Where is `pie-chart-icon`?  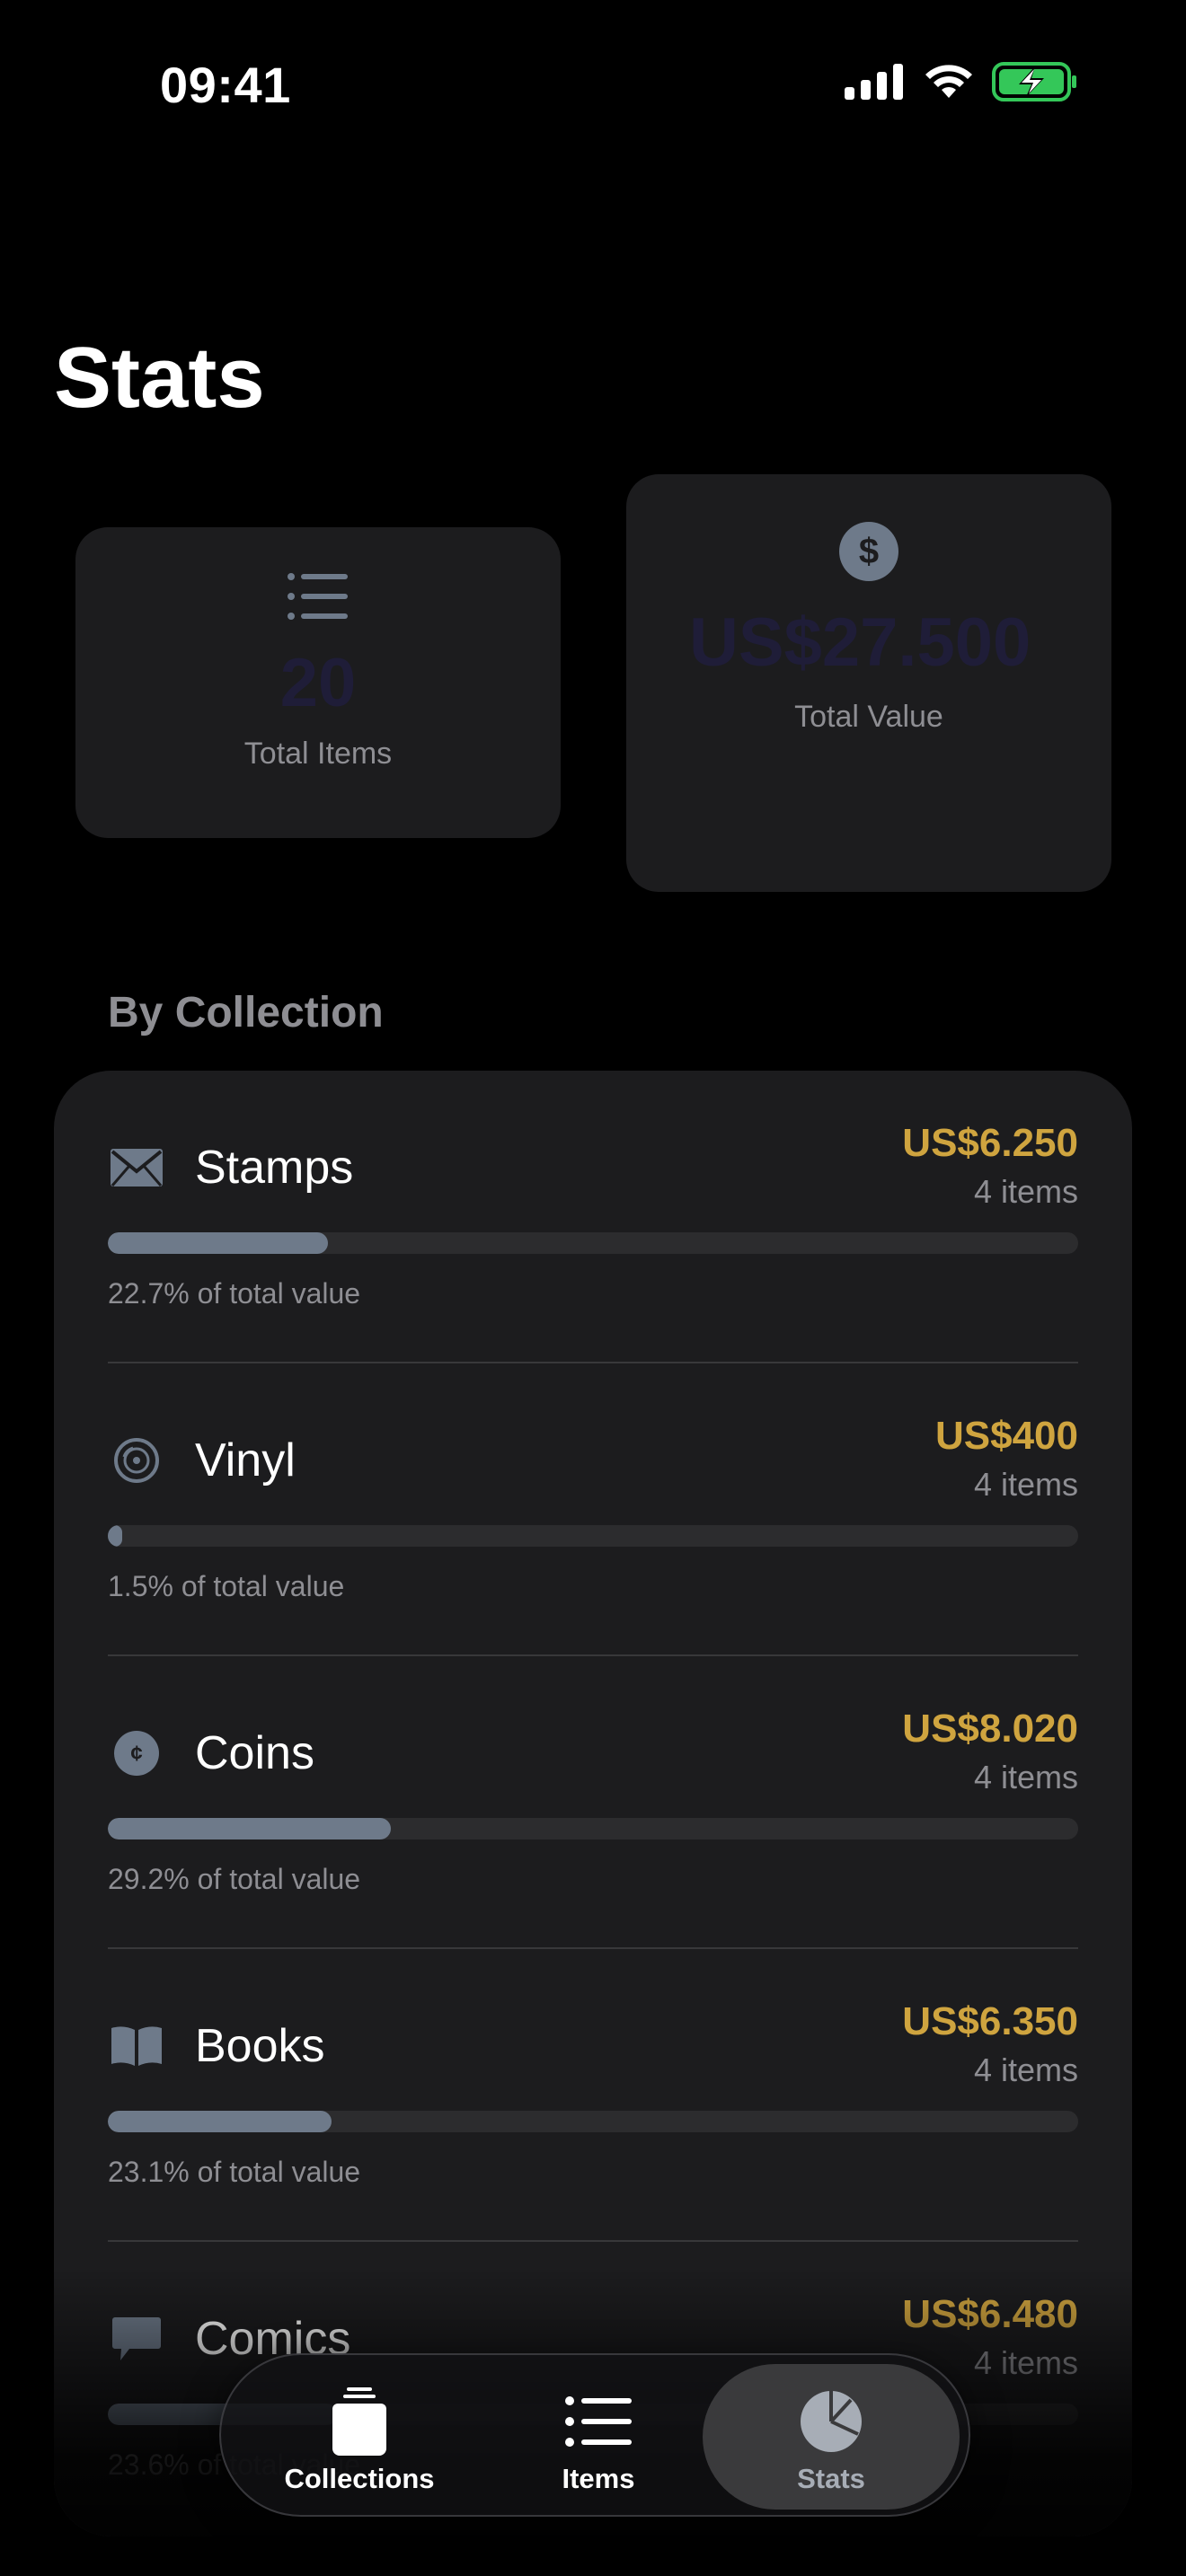 pie-chart-icon is located at coordinates (831, 2421).